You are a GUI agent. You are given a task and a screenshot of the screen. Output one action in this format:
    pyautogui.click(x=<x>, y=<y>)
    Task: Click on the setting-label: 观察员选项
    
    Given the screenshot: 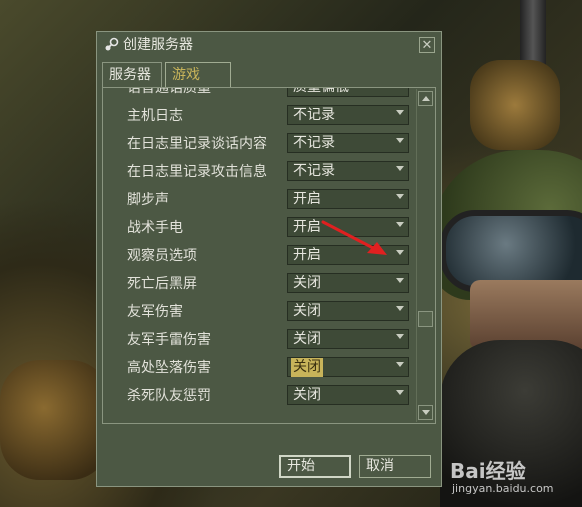 What is the action you would take?
    pyautogui.click(x=162, y=256)
    